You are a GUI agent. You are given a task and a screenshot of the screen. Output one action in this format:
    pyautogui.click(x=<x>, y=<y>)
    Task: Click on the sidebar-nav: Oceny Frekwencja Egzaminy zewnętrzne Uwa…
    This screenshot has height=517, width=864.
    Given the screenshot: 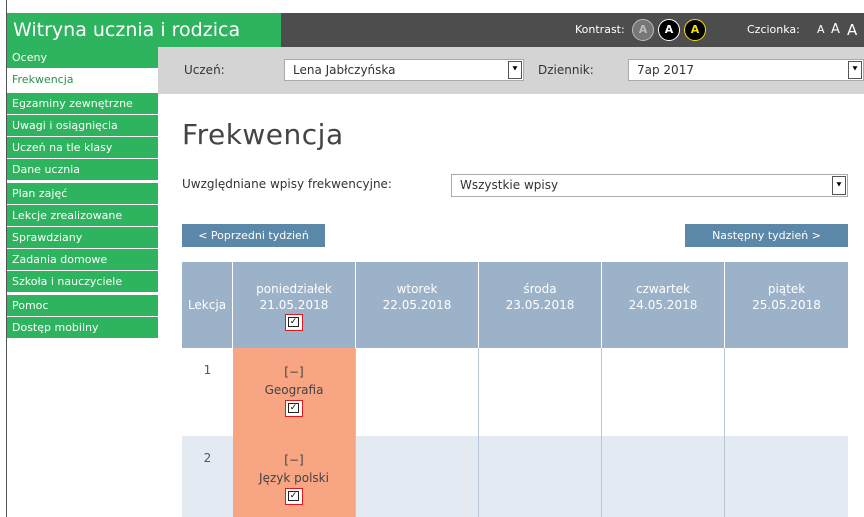 What is the action you would take?
    pyautogui.click(x=82, y=193)
    